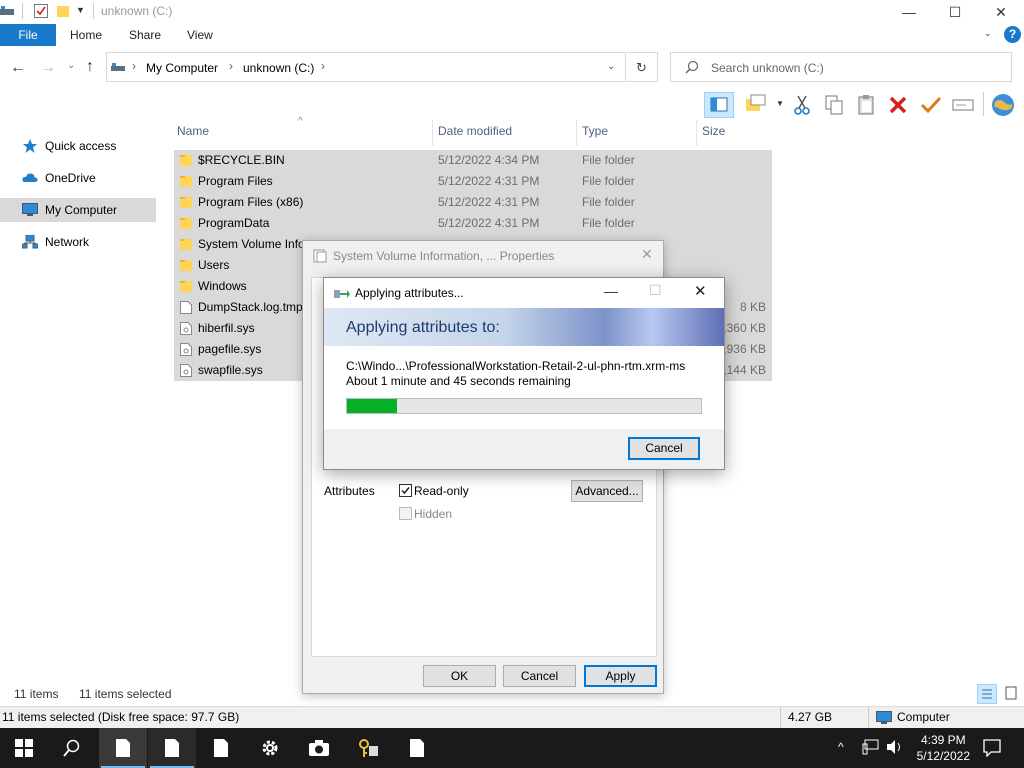  I want to click on file-size: 8 KB, so click(752, 307).